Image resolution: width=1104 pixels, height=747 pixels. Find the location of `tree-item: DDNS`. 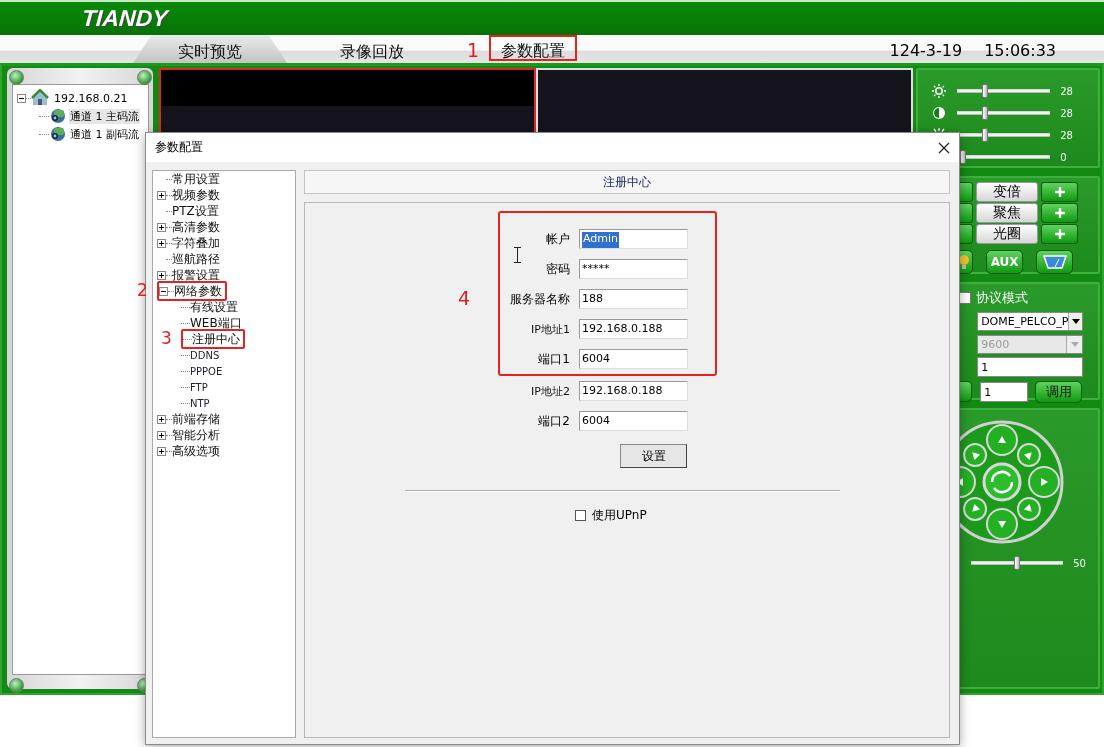

tree-item: DDNS is located at coordinates (205, 355).